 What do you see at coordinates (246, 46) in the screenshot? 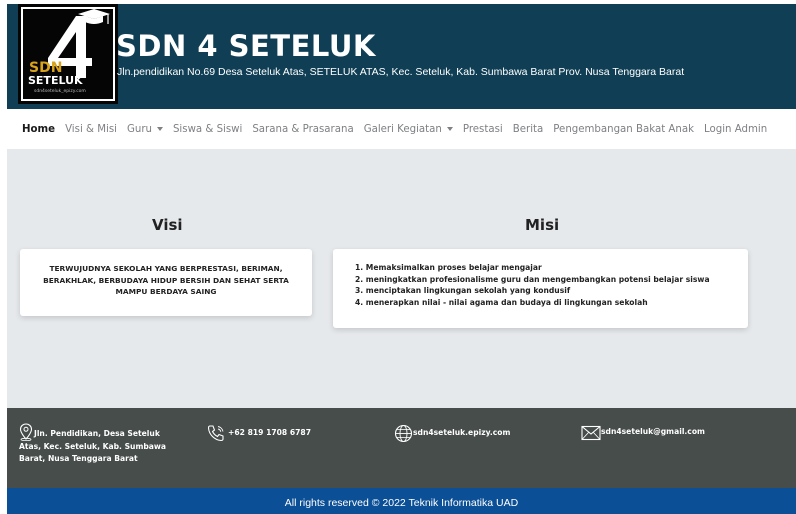
I see `site-title: SDN 4 SETELUK` at bounding box center [246, 46].